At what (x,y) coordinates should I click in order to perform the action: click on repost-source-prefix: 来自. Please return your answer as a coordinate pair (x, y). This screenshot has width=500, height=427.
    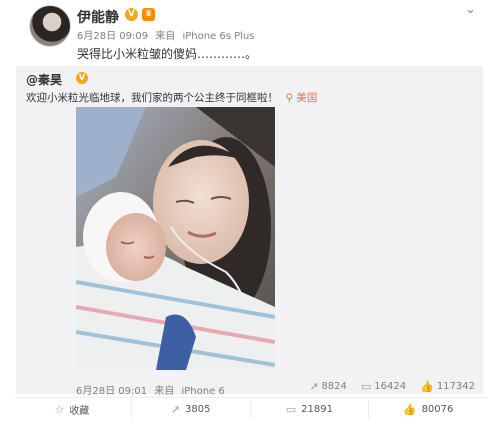
    Looking at the image, I should click on (164, 391).